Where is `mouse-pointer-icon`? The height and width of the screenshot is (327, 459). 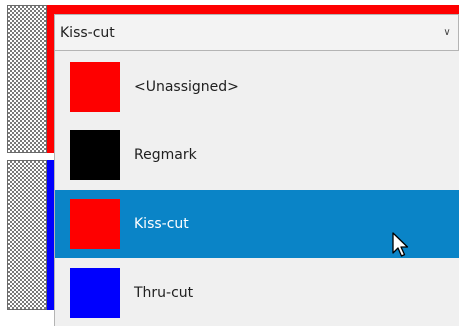 mouse-pointer-icon is located at coordinates (400, 244).